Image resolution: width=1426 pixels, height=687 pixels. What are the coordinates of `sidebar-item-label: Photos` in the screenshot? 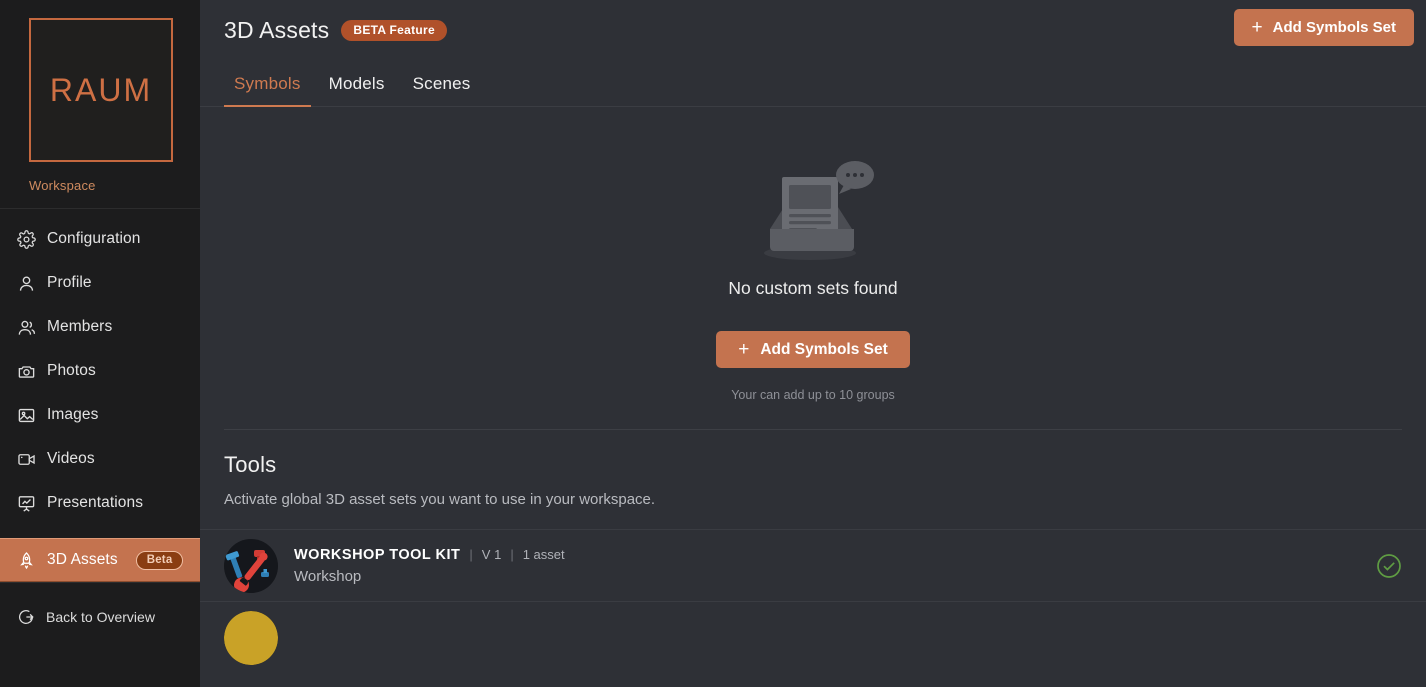 It's located at (71, 370).